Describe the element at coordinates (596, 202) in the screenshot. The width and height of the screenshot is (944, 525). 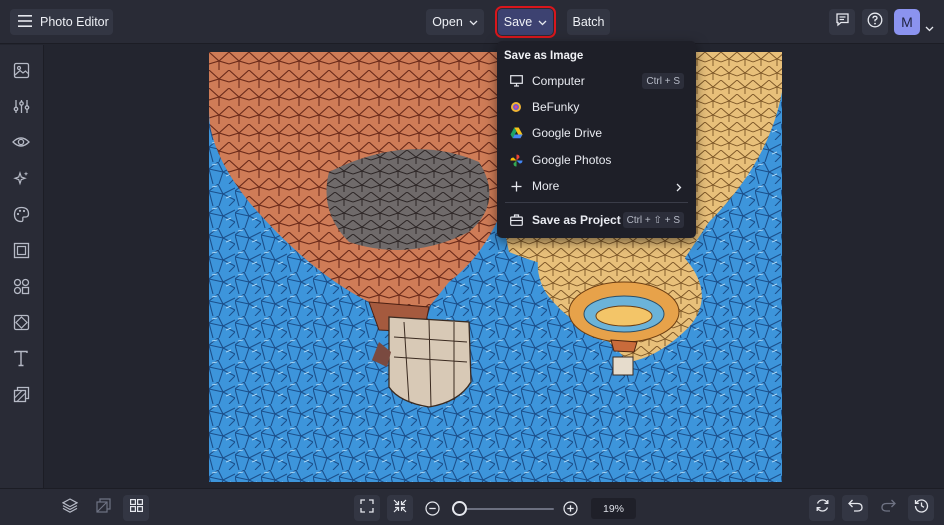
I see `menu-divider` at that location.